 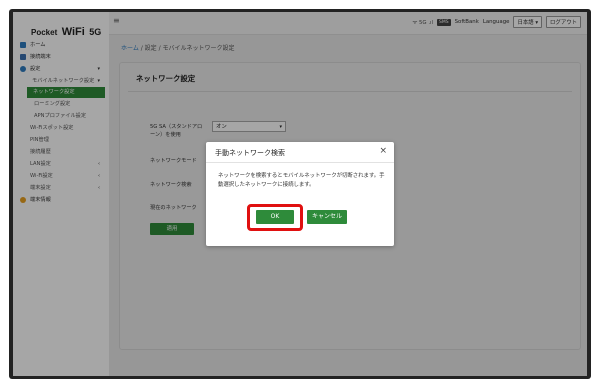 What do you see at coordinates (300, 162) in the screenshot?
I see `dialog-divider` at bounding box center [300, 162].